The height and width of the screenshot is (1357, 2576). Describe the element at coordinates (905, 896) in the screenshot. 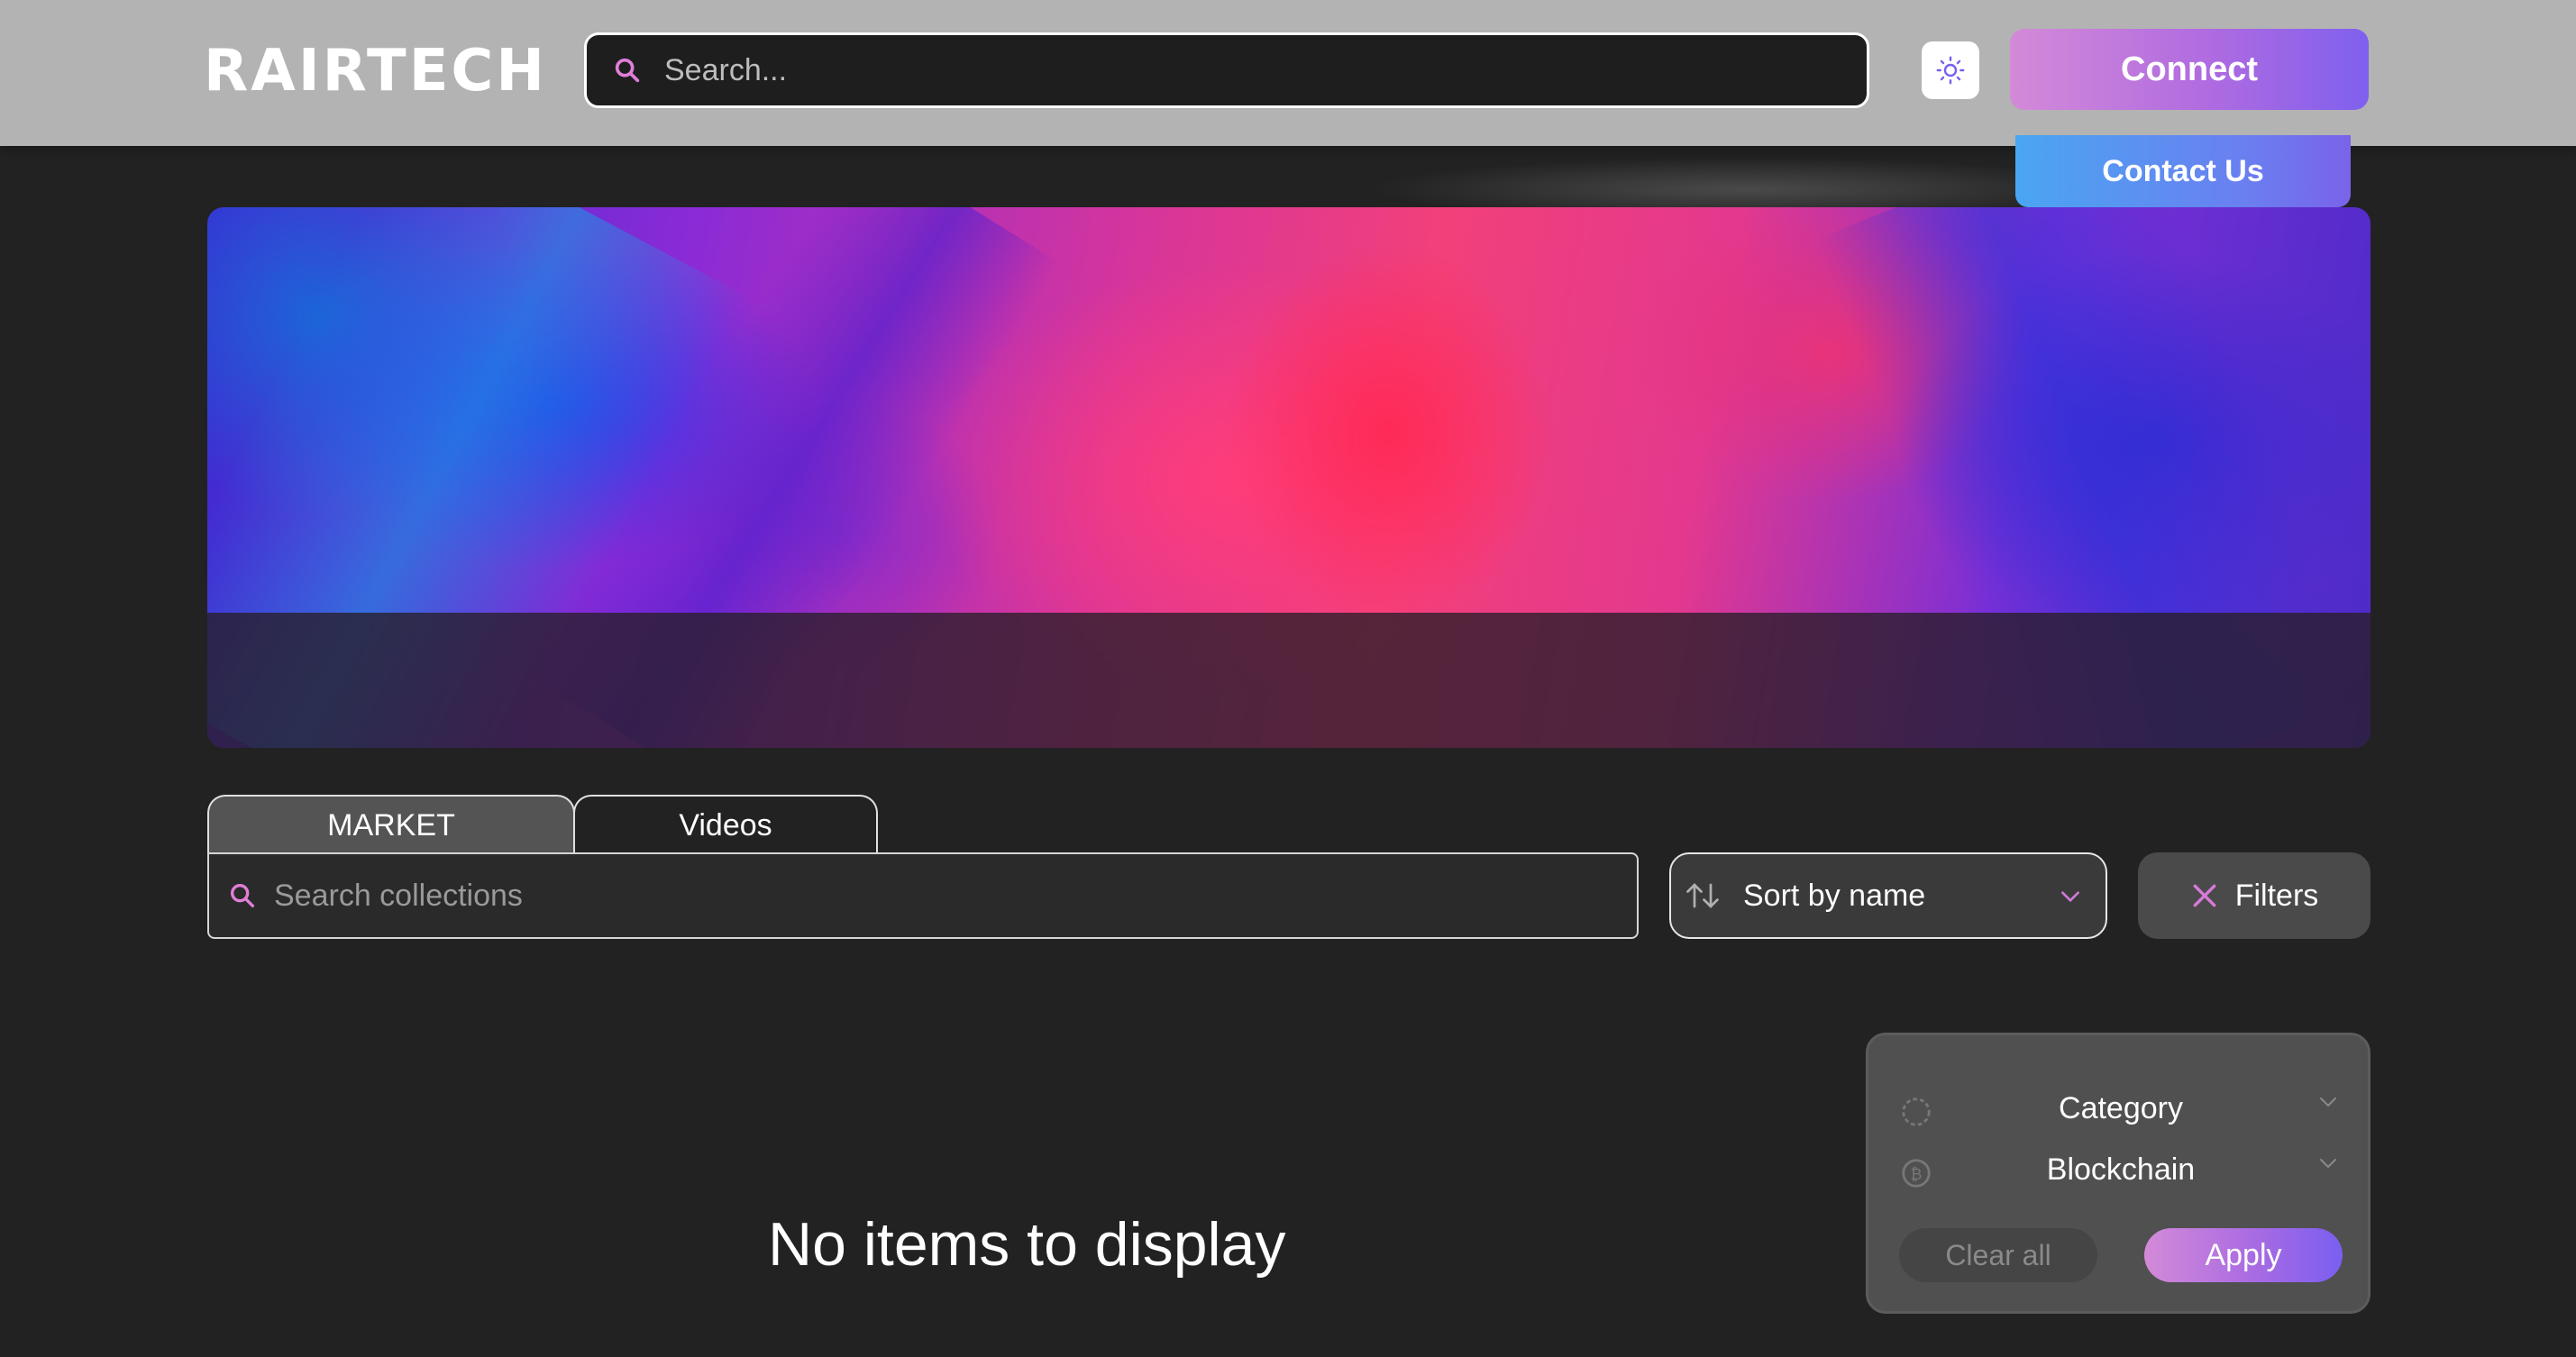

I see `collection-search-input` at that location.